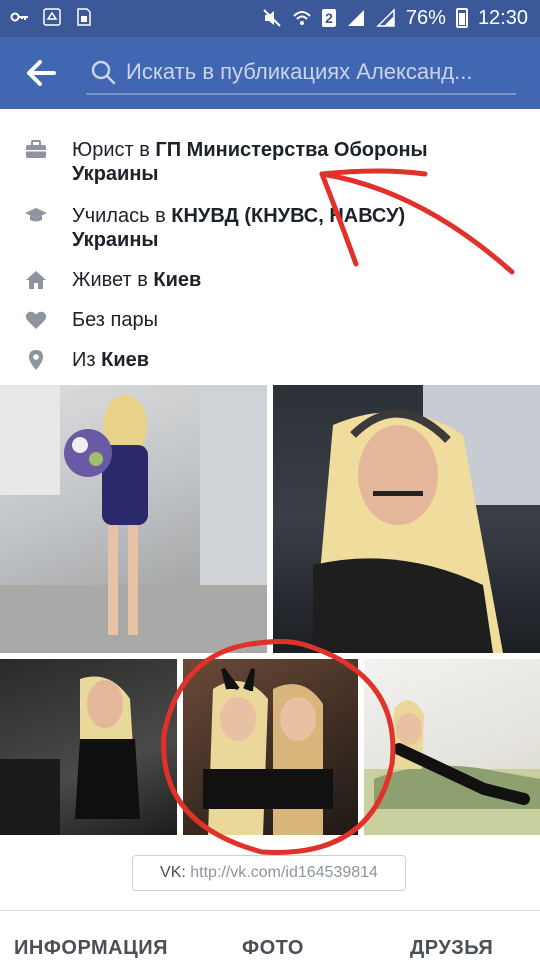 The image size is (540, 960). Describe the element at coordinates (36, 360) in the screenshot. I see `location-pin-icon` at that location.